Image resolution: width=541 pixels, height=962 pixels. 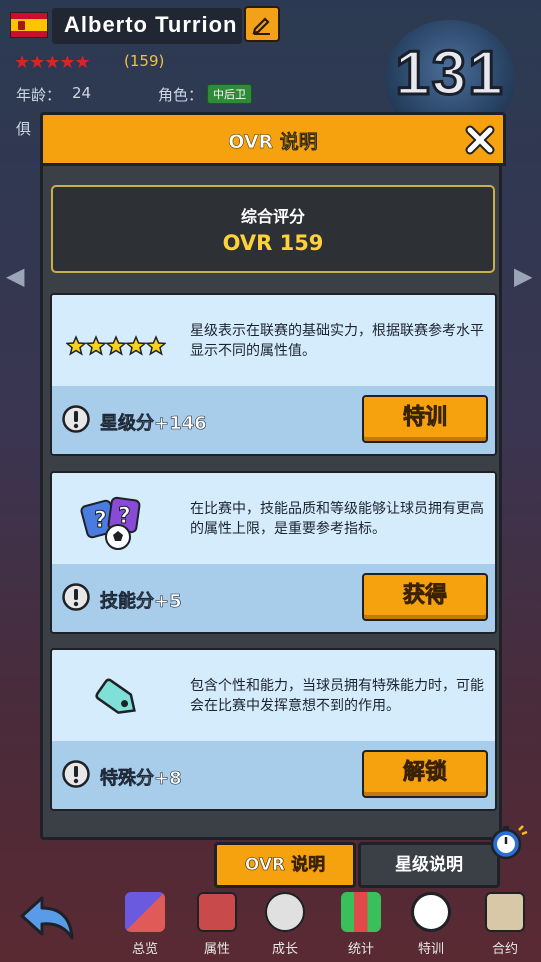 I want to click on ovr-summary: 综合评分 OVR 159, so click(x=273, y=229).